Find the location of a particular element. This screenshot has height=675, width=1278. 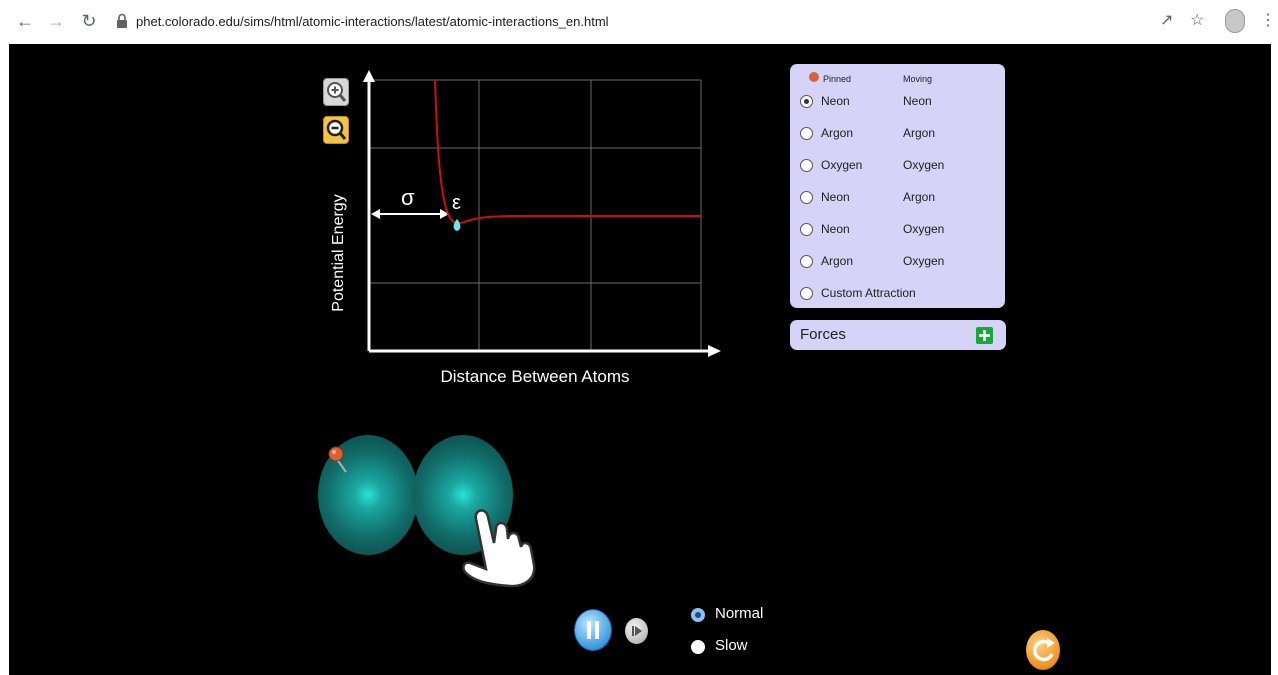

sigma-arrow-left-icon is located at coordinates (375, 214).